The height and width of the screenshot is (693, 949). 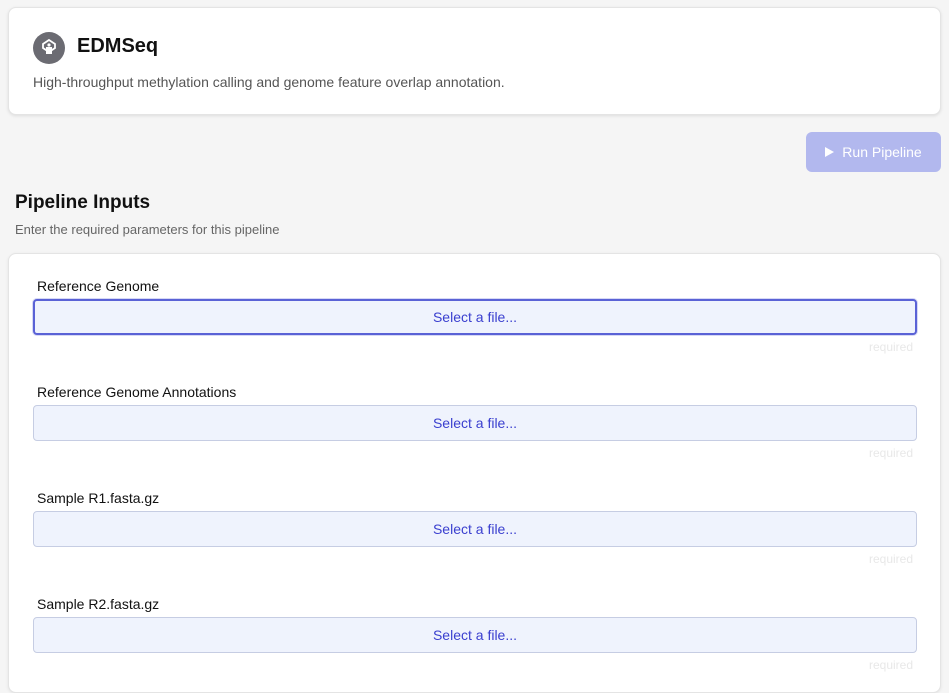 I want to click on play-icon, so click(x=830, y=152).